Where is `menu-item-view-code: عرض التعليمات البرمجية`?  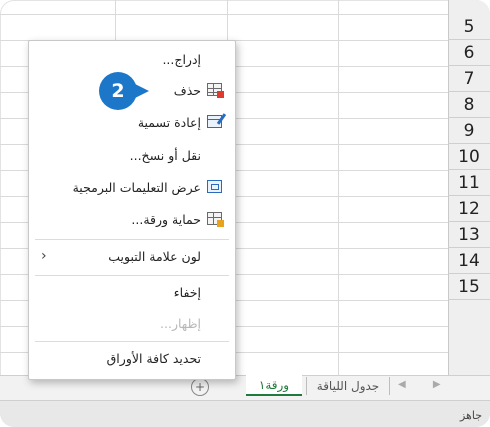 menu-item-view-code: عرض التعليمات البرمجية is located at coordinates (132, 188).